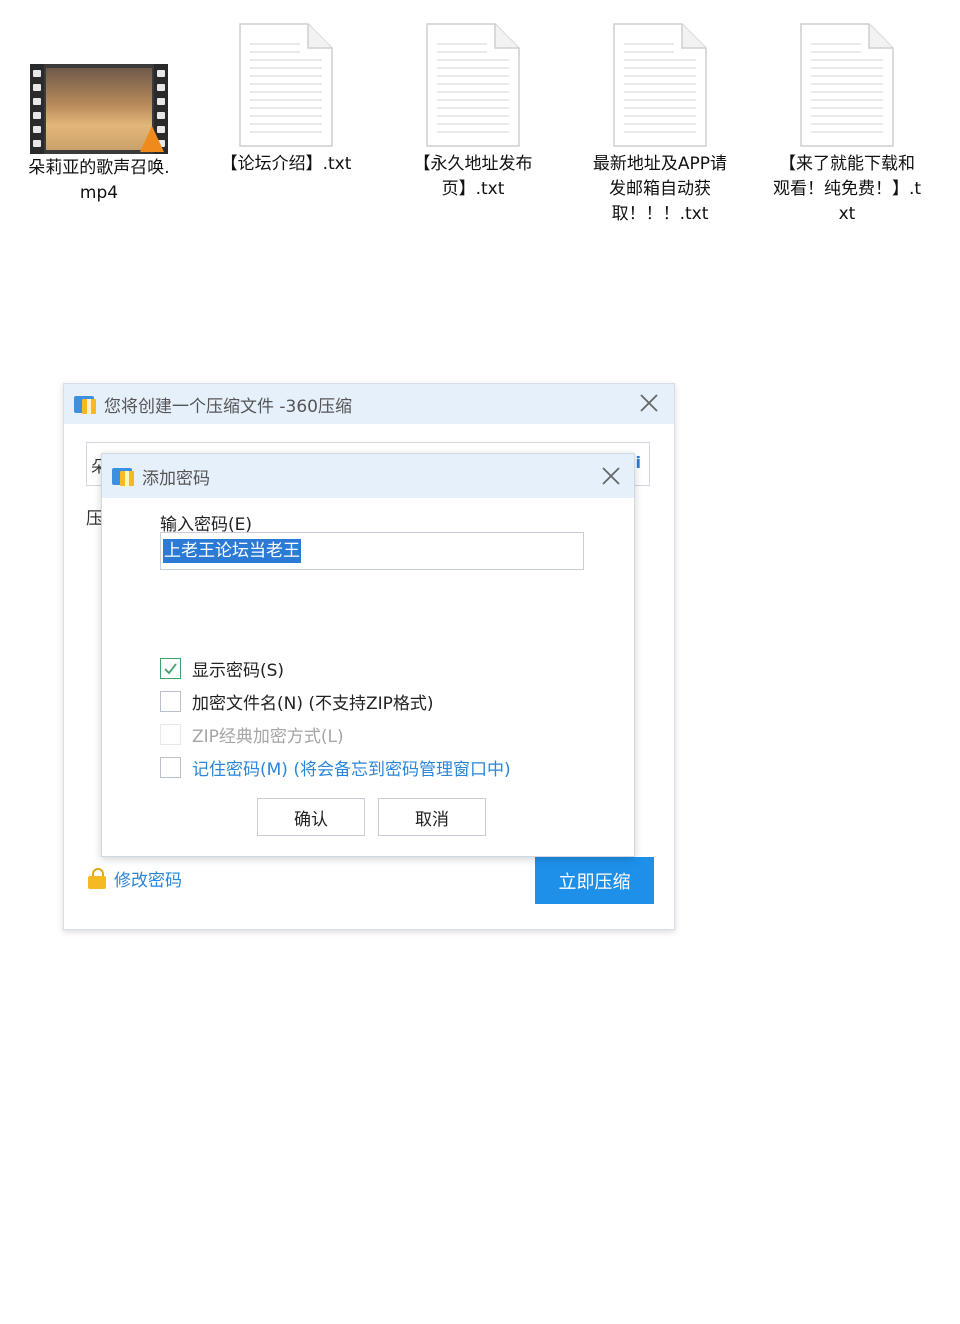 The width and height of the screenshot is (960, 1324). I want to click on file-text-1: 【论坛介绍】.txt, so click(286, 97).